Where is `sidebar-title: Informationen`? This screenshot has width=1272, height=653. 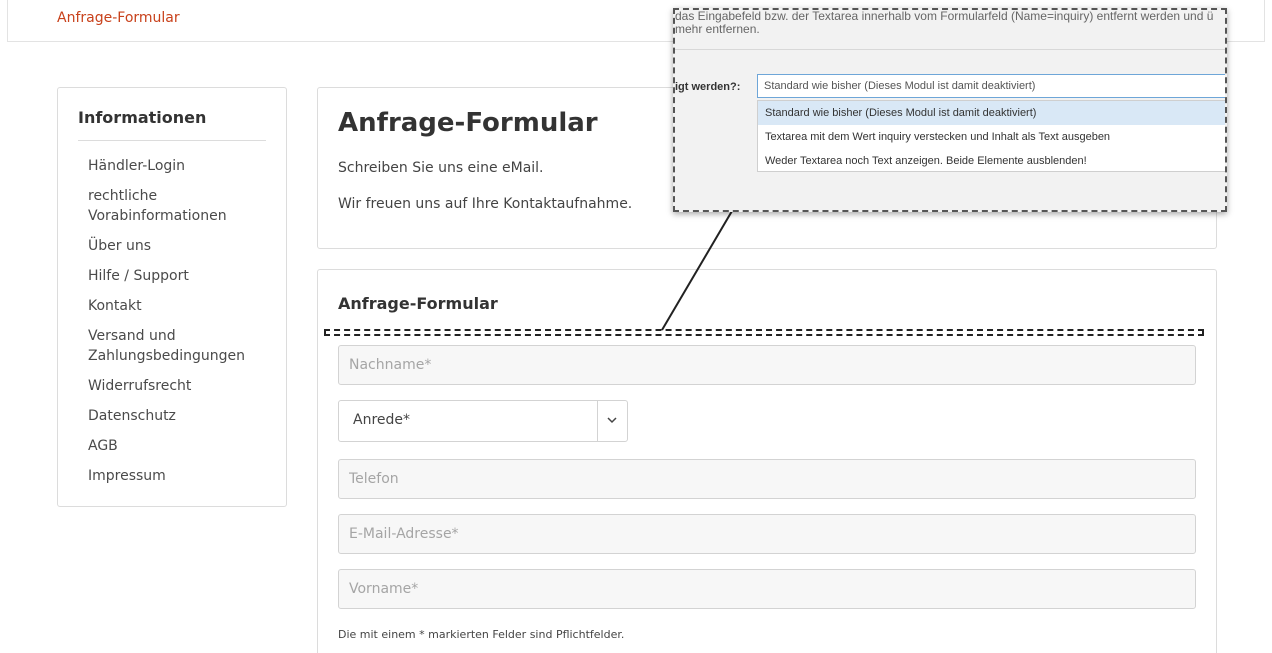
sidebar-title: Informationen is located at coordinates (142, 117).